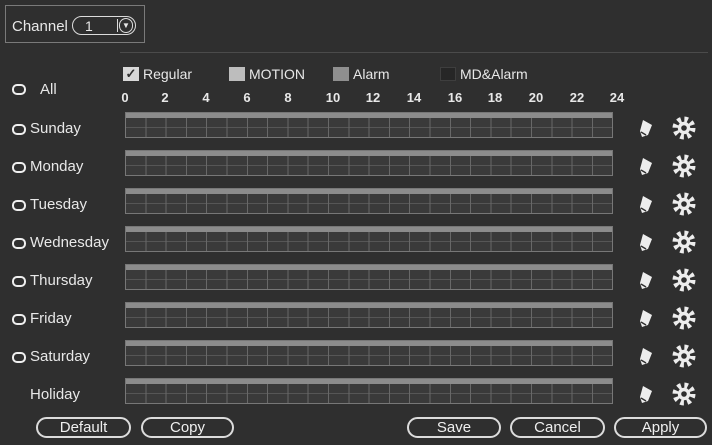 The width and height of the screenshot is (712, 445). Describe the element at coordinates (660, 427) in the screenshot. I see `apply-button: Apply` at that location.